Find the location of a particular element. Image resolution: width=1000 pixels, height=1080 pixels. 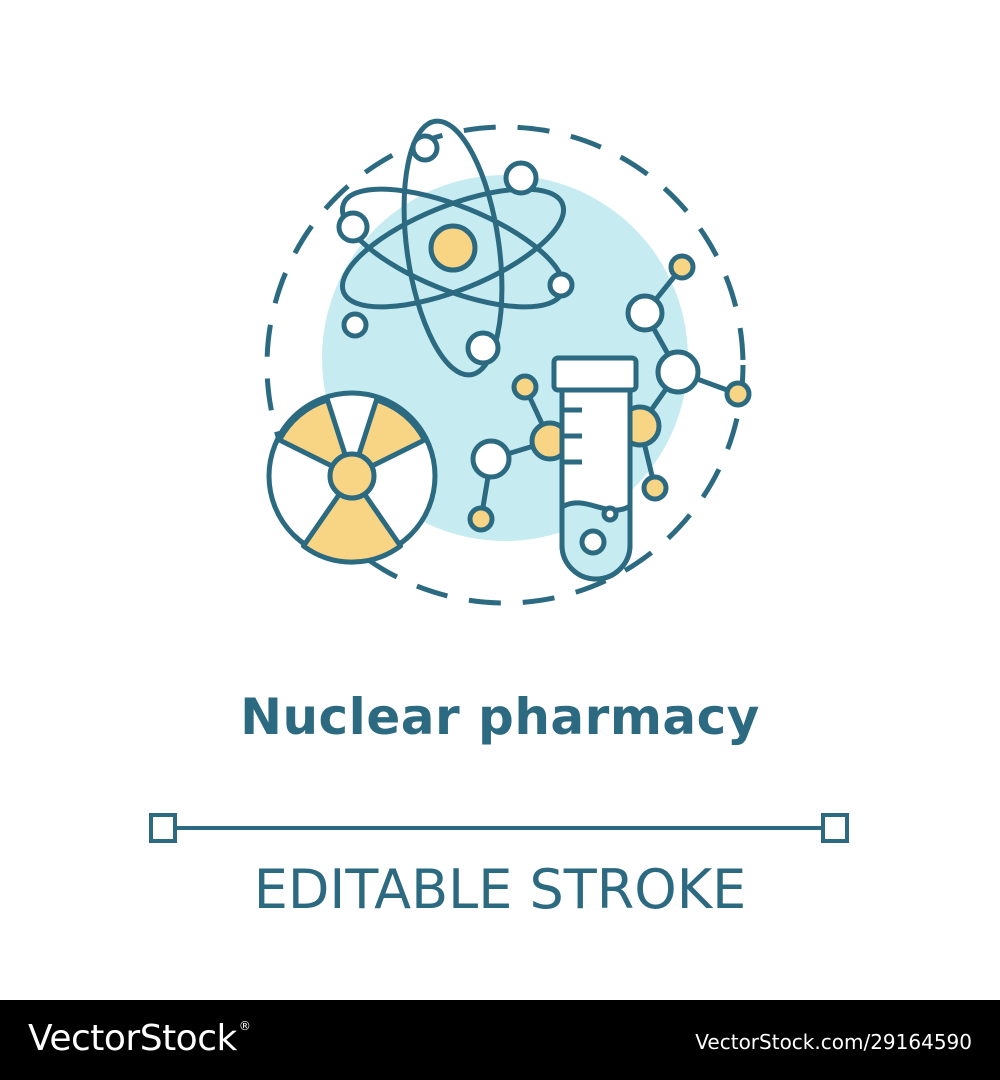

footer-logo: VectorStock ® is located at coordinates (139, 1038).